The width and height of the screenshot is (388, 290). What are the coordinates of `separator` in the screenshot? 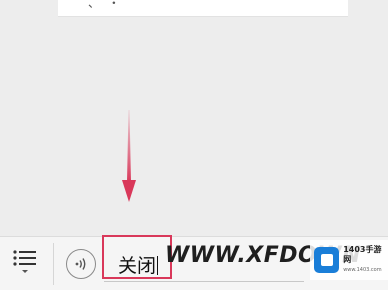 It's located at (53, 264).